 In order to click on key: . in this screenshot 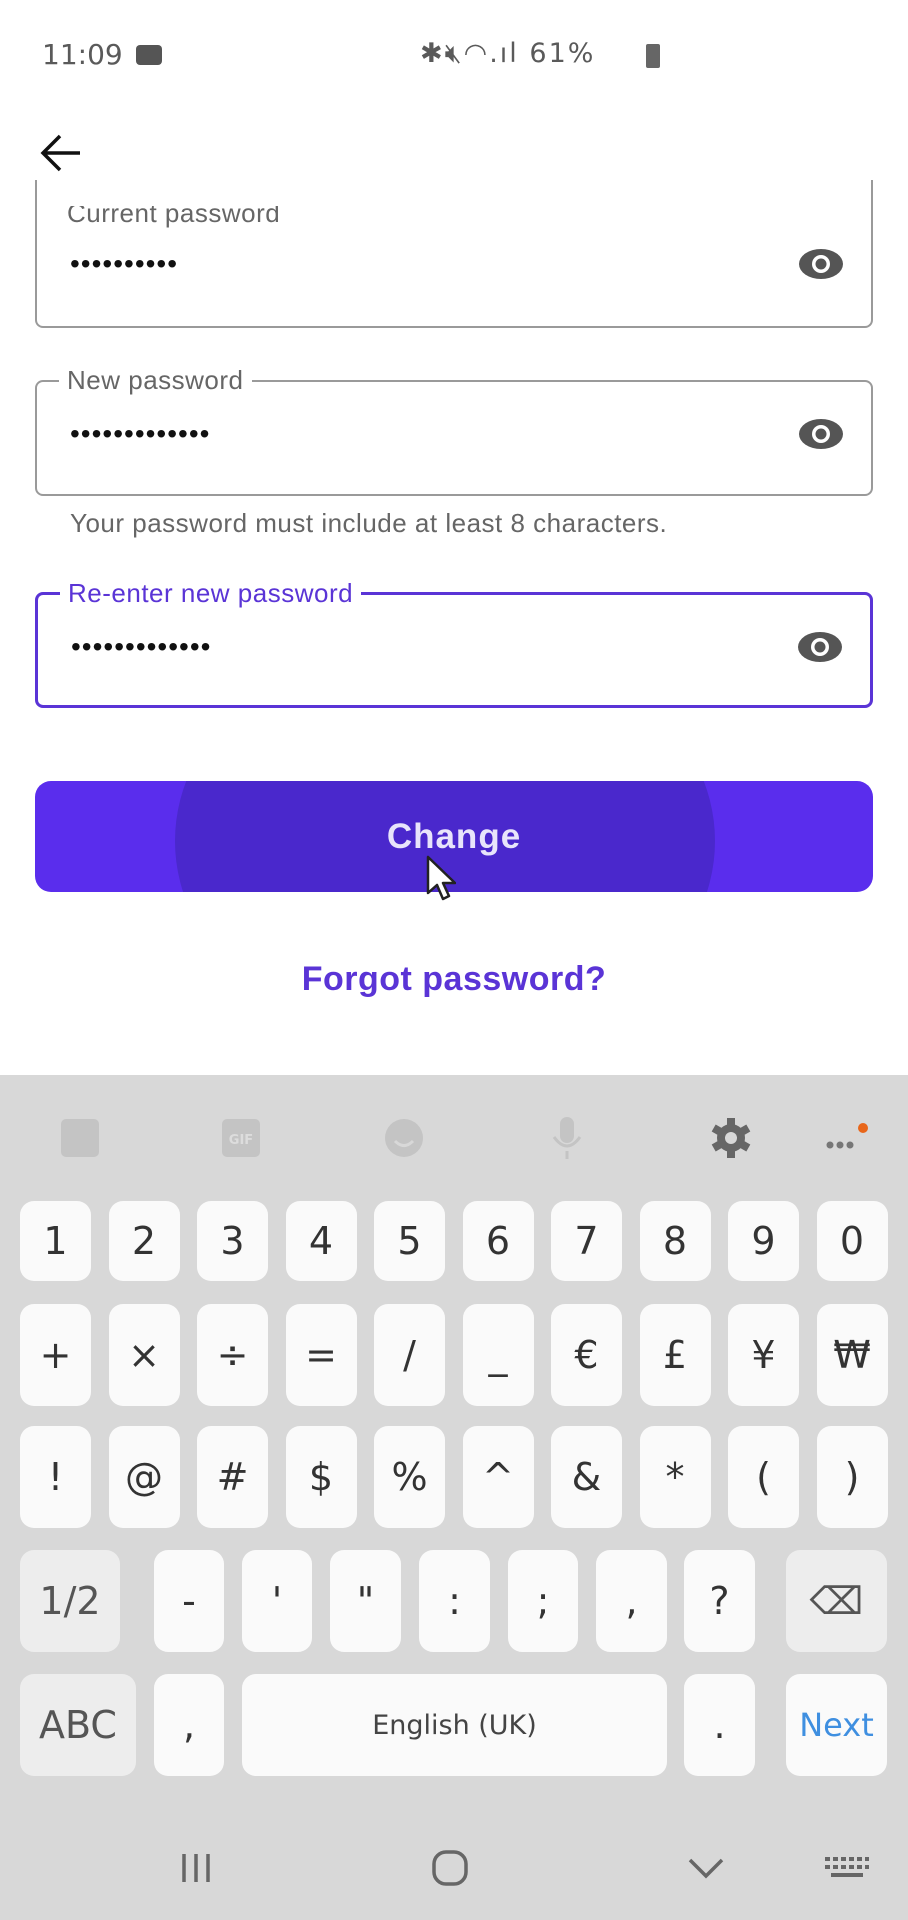, I will do `click(719, 1725)`.